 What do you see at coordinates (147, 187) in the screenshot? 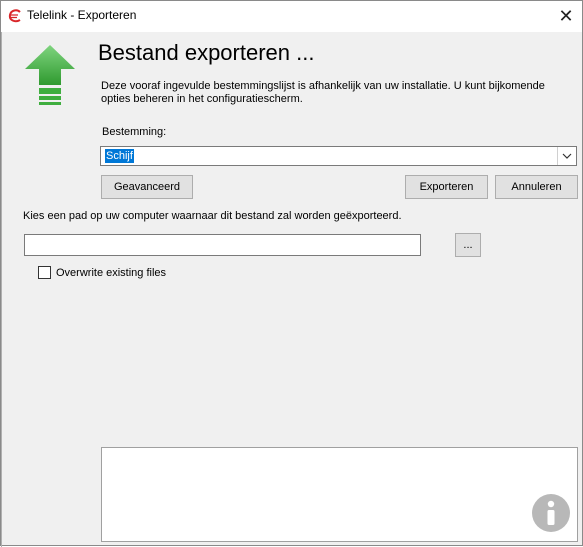
I see `advanced-button: Geavanceerd` at bounding box center [147, 187].